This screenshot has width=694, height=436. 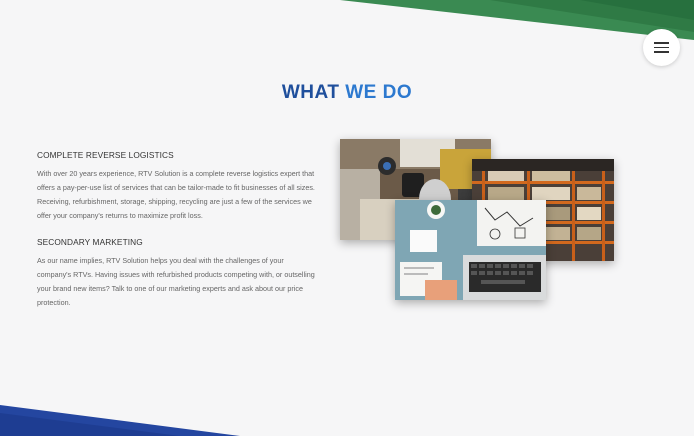 What do you see at coordinates (90, 242) in the screenshot?
I see `section-heading: SECONDARY MARKETING` at bounding box center [90, 242].